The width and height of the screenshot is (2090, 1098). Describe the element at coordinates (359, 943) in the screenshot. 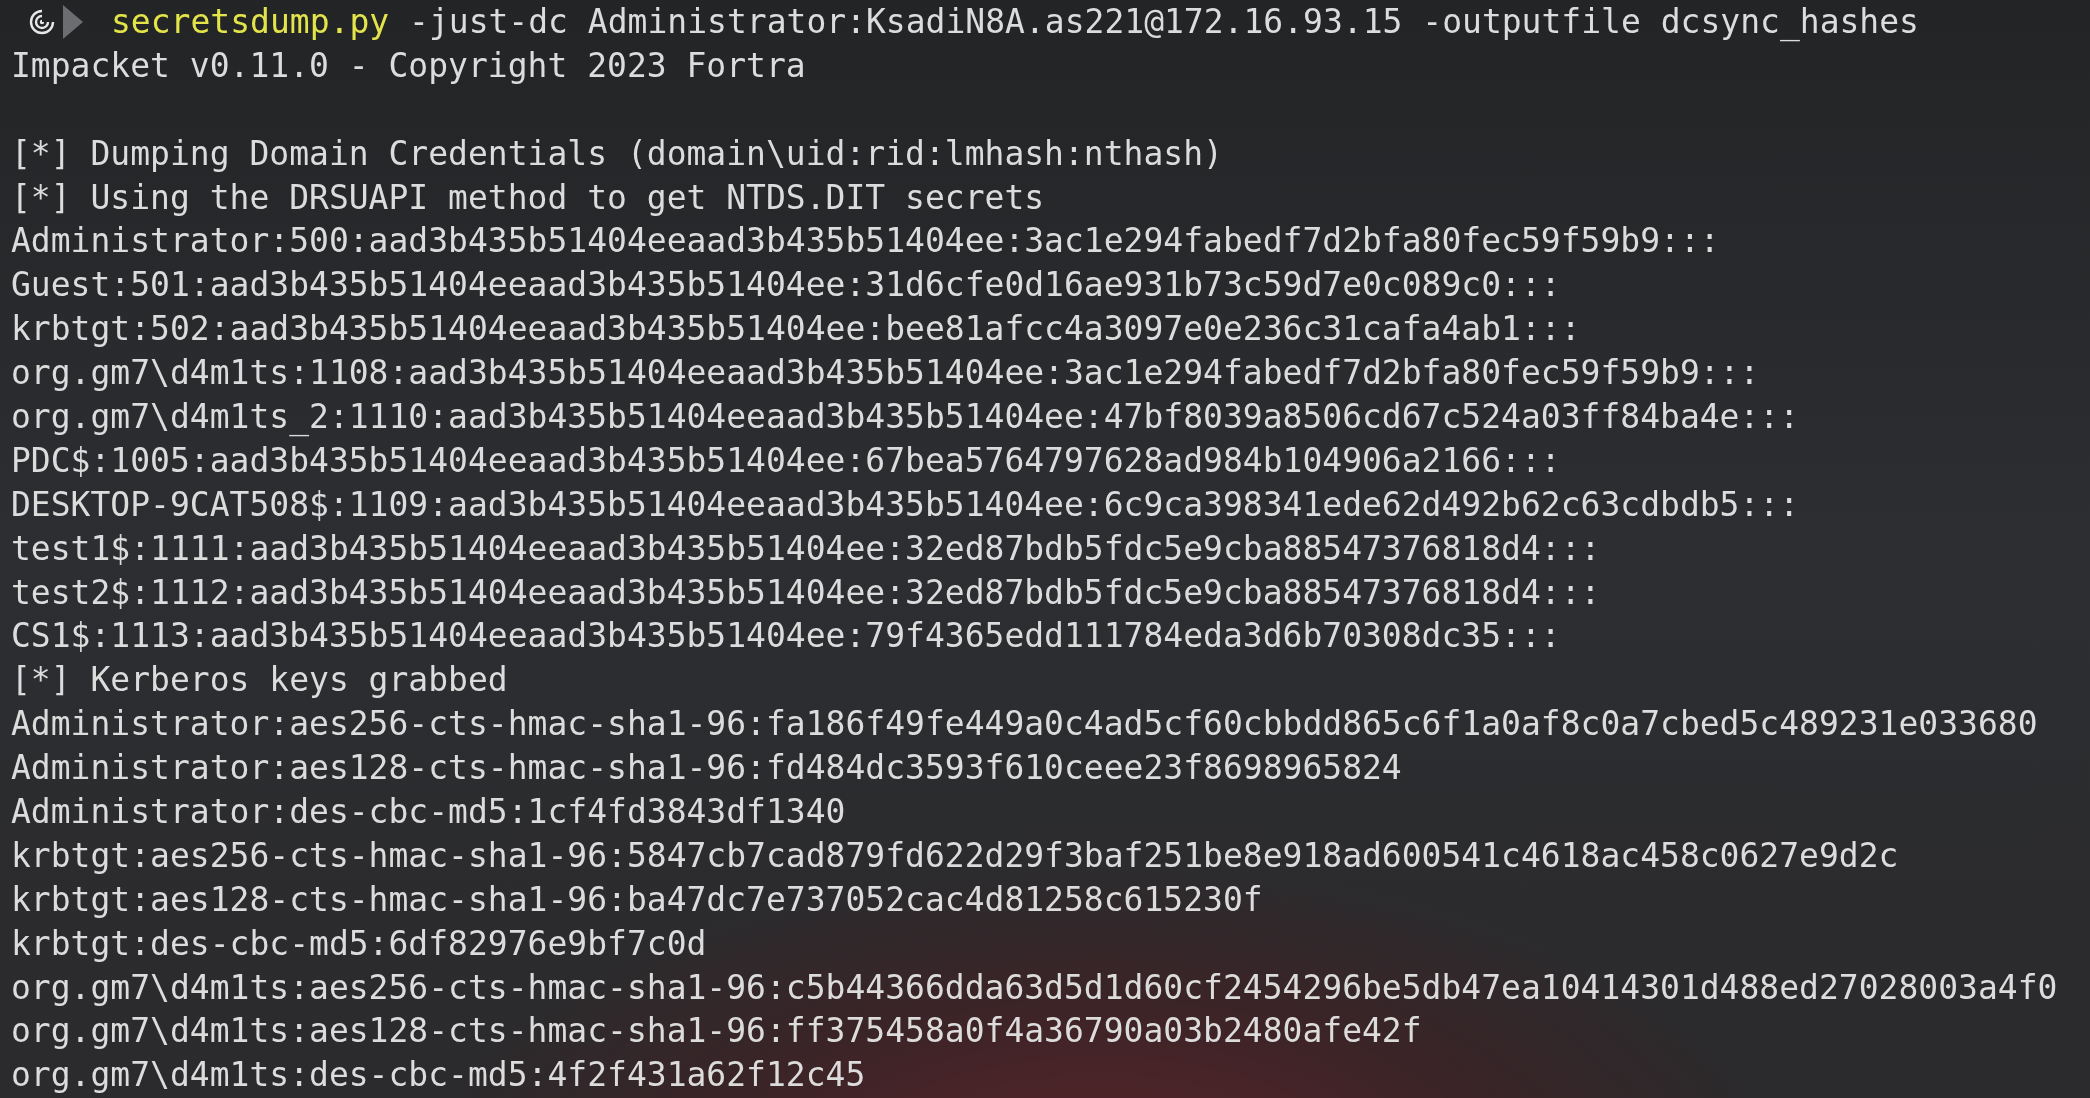

I see `output-line: krbtgt:des-cbc-md5:6df82976e9bf7c0d` at that location.